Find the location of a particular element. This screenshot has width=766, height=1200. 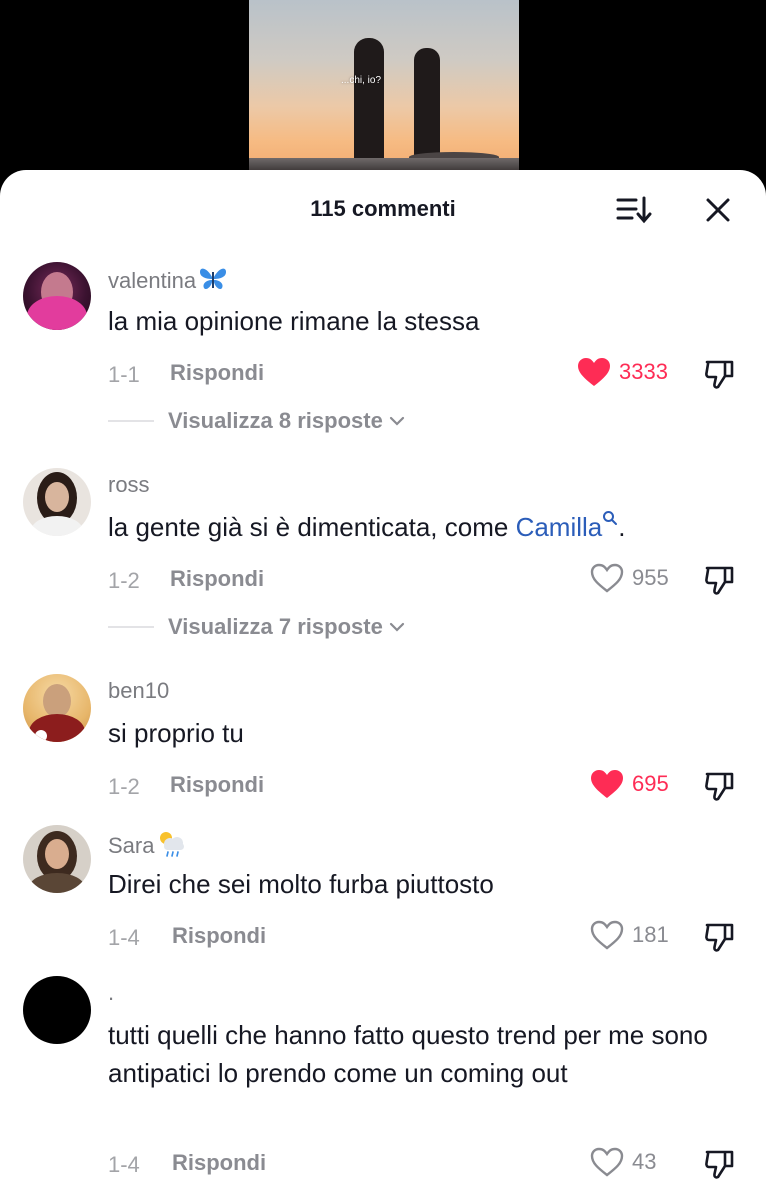

username: Sara is located at coordinates (147, 847).